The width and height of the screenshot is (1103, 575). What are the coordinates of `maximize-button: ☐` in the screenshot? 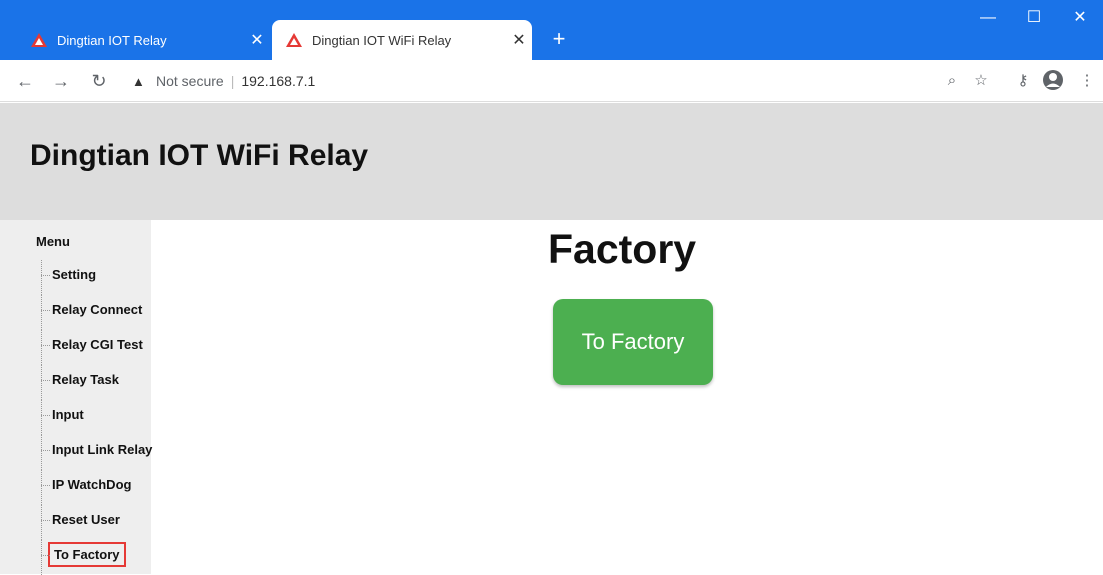 It's located at (1034, 18).